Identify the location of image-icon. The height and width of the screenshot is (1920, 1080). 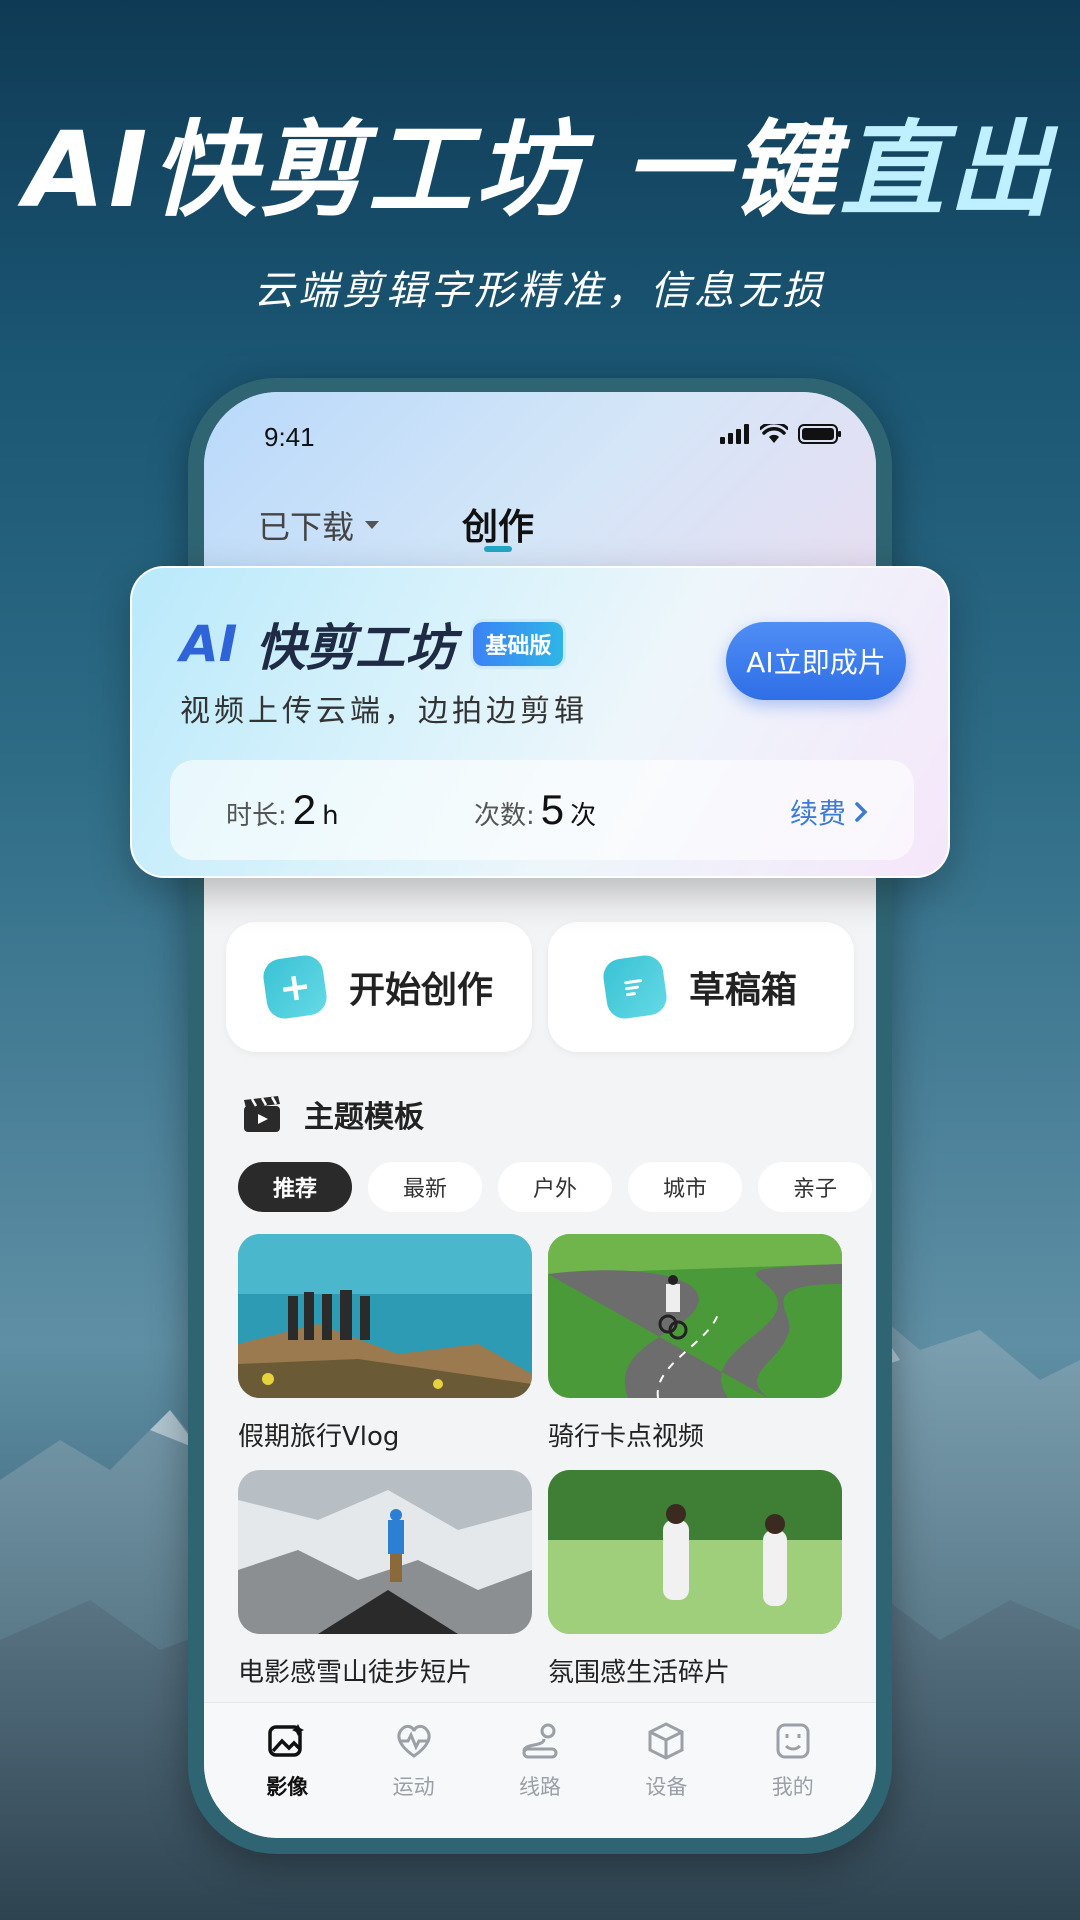
(286, 1740).